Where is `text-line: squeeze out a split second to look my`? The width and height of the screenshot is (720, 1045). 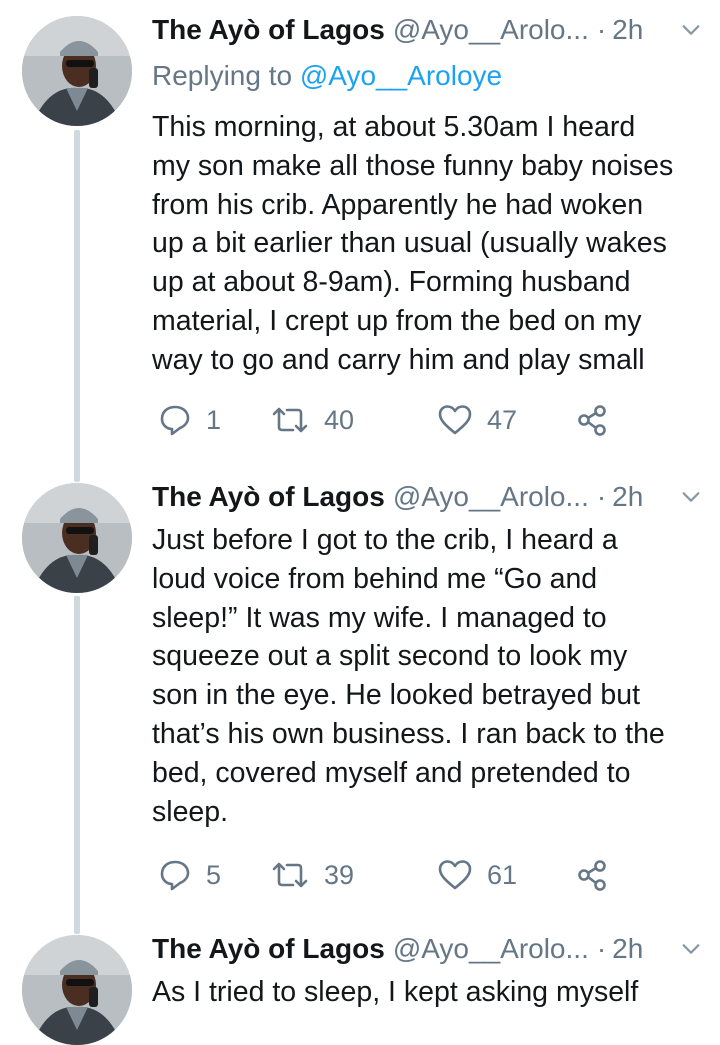
text-line: squeeze out a split second to look my is located at coordinates (390, 656).